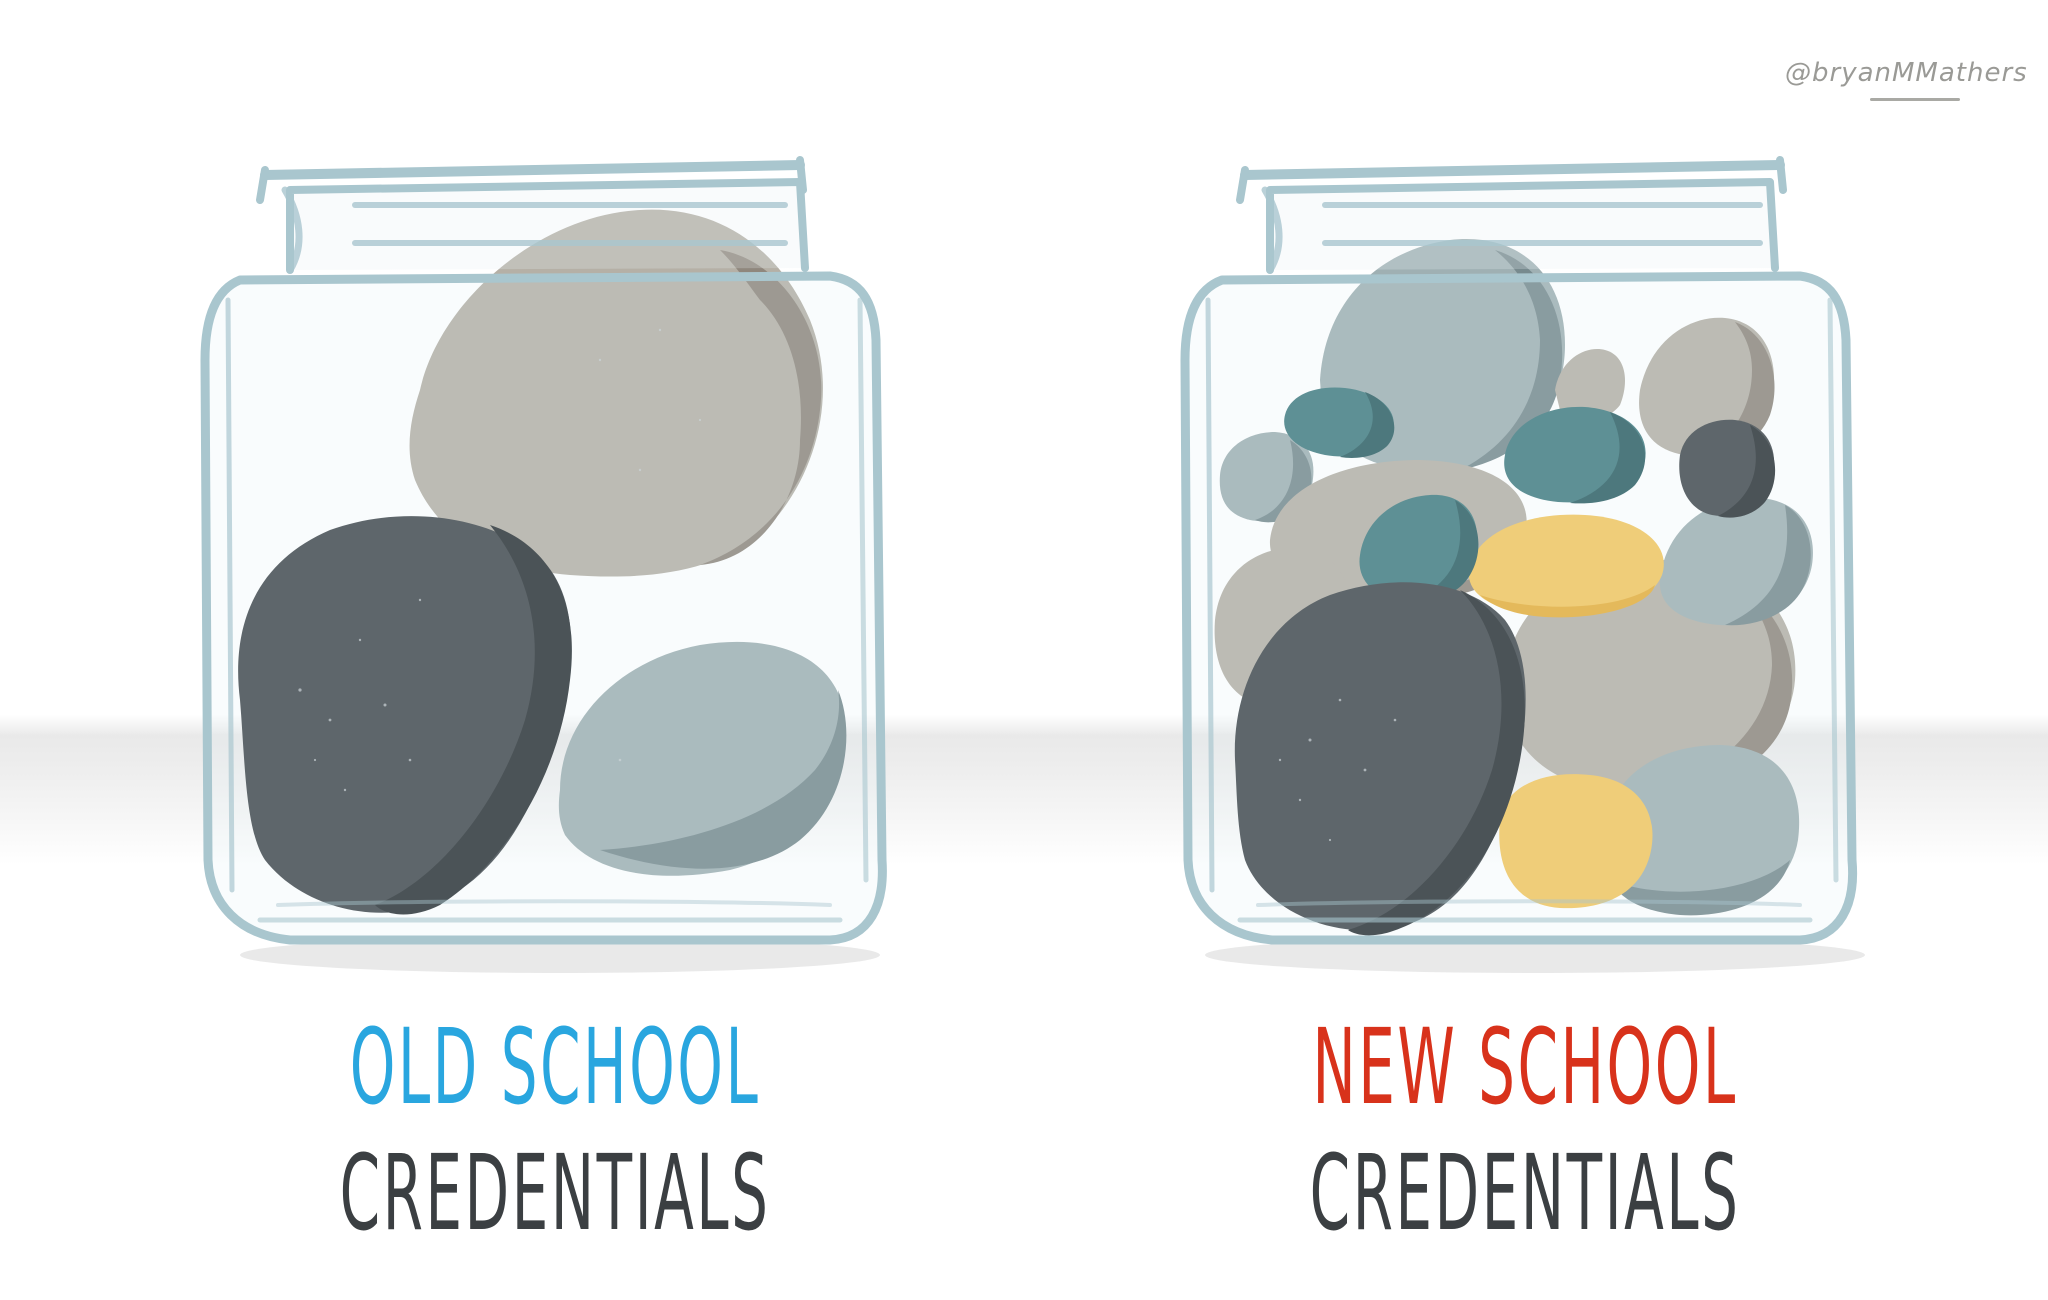 Image resolution: width=2048 pixels, height=1300 pixels. I want to click on old-school-label: OLD SCHOOL CREDENTIALS, so click(555, 1130).